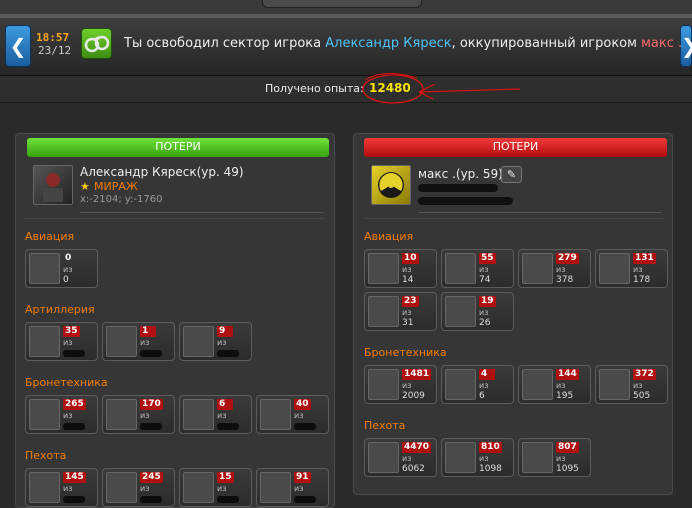 This screenshot has height=508, width=692. I want to click on unit-total-count: 195, so click(565, 396).